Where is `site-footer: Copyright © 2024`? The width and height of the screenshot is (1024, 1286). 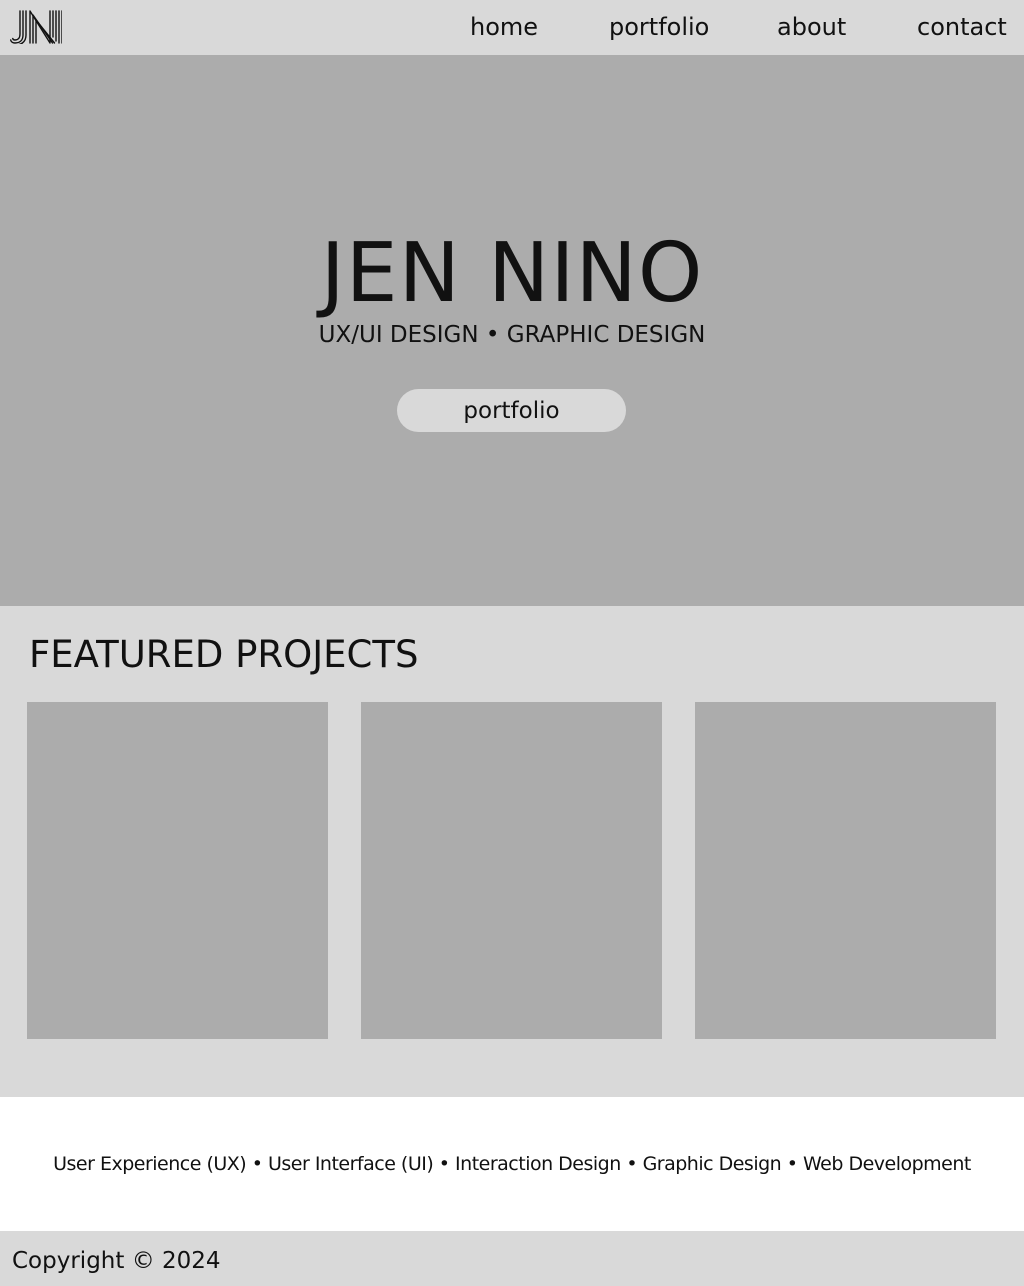 site-footer: Copyright © 2024 is located at coordinates (512, 1258).